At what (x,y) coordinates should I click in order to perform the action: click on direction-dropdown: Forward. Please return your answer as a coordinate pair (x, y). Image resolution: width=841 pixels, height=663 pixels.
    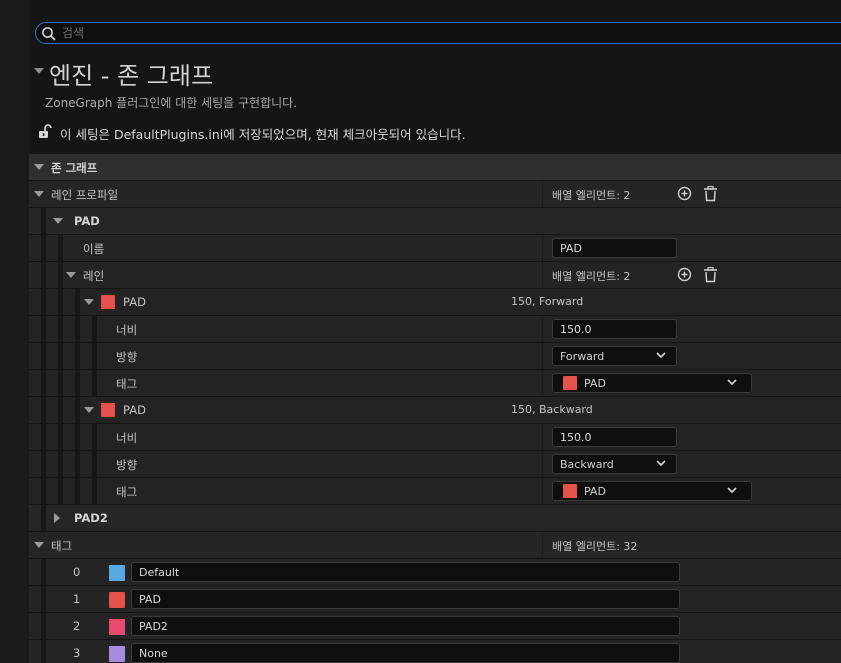
    Looking at the image, I should click on (614, 356).